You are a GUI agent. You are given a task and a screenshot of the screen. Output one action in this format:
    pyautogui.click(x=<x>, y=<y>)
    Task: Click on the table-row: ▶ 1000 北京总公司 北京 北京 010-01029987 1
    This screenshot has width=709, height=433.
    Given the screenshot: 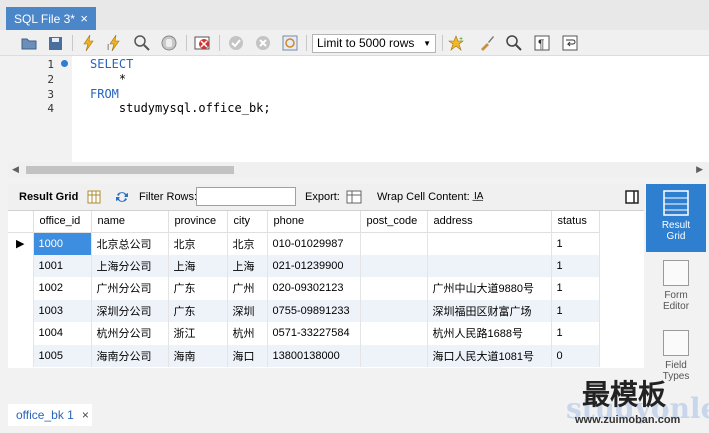 What is the action you would take?
    pyautogui.click(x=304, y=243)
    